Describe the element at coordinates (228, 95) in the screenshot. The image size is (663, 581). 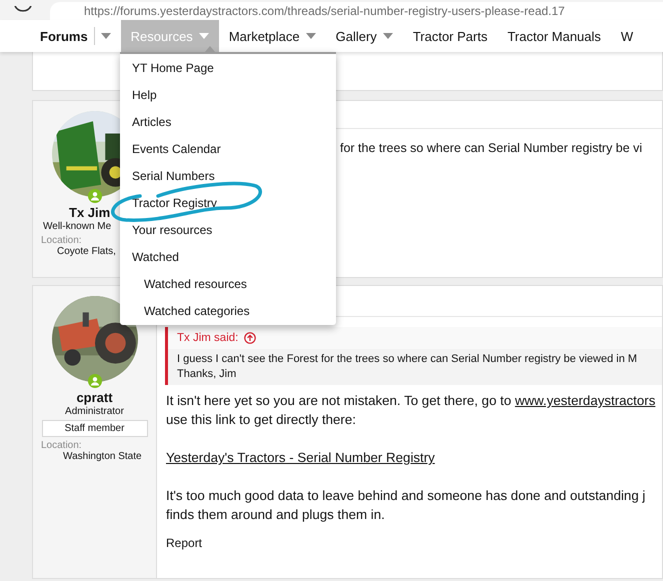
I see `menu-item: Help` at that location.